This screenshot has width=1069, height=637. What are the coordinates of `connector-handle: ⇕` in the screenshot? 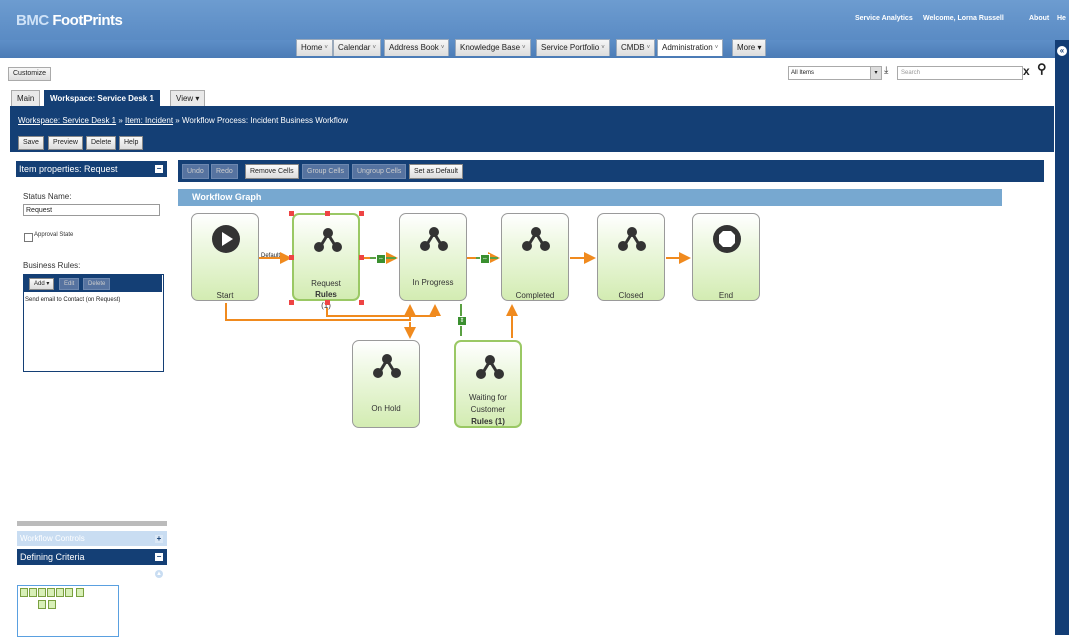 It's located at (462, 321).